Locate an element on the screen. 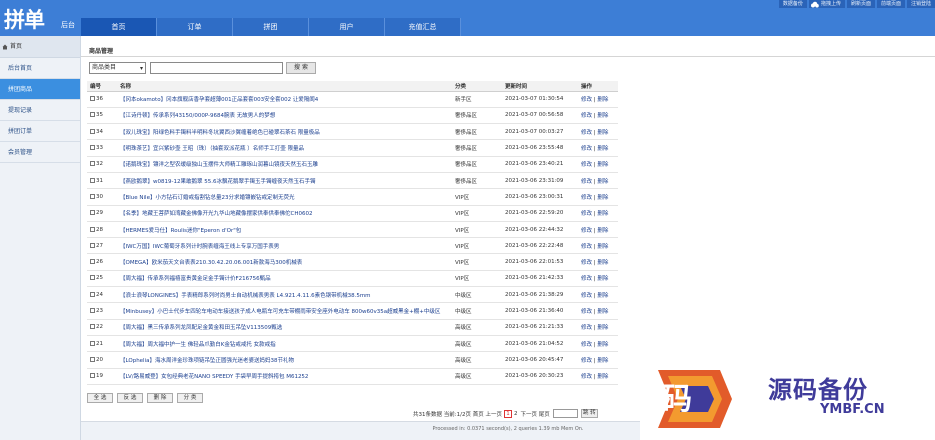  row-name: 【Blue Nile】小方钻石订婚戒指割钻总量23分求婚镶嵌钻戒定制无荧光 is located at coordinates (284, 197).